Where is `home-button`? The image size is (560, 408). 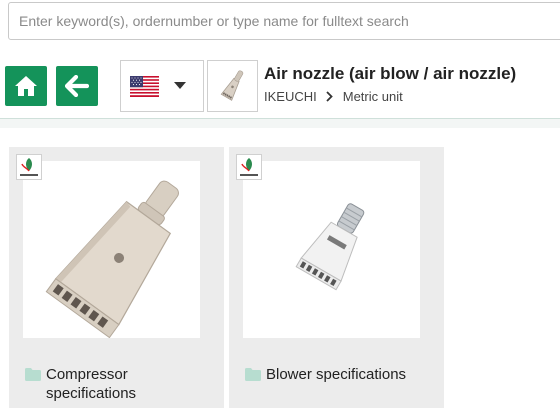 home-button is located at coordinates (26, 86).